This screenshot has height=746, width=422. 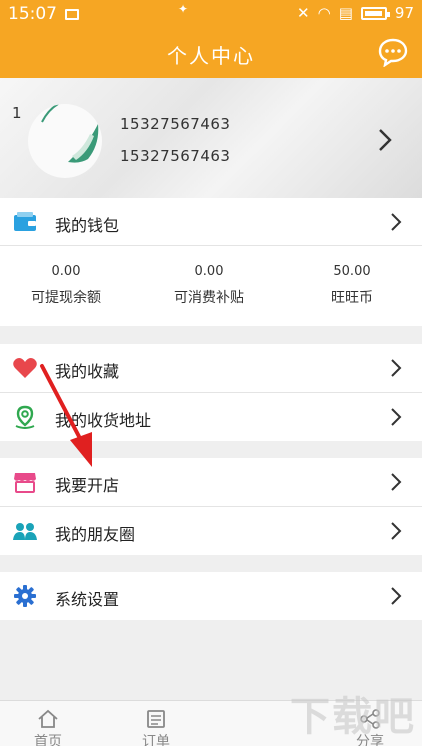 I want to click on menu-item-settings: 系统设置, so click(x=211, y=596).